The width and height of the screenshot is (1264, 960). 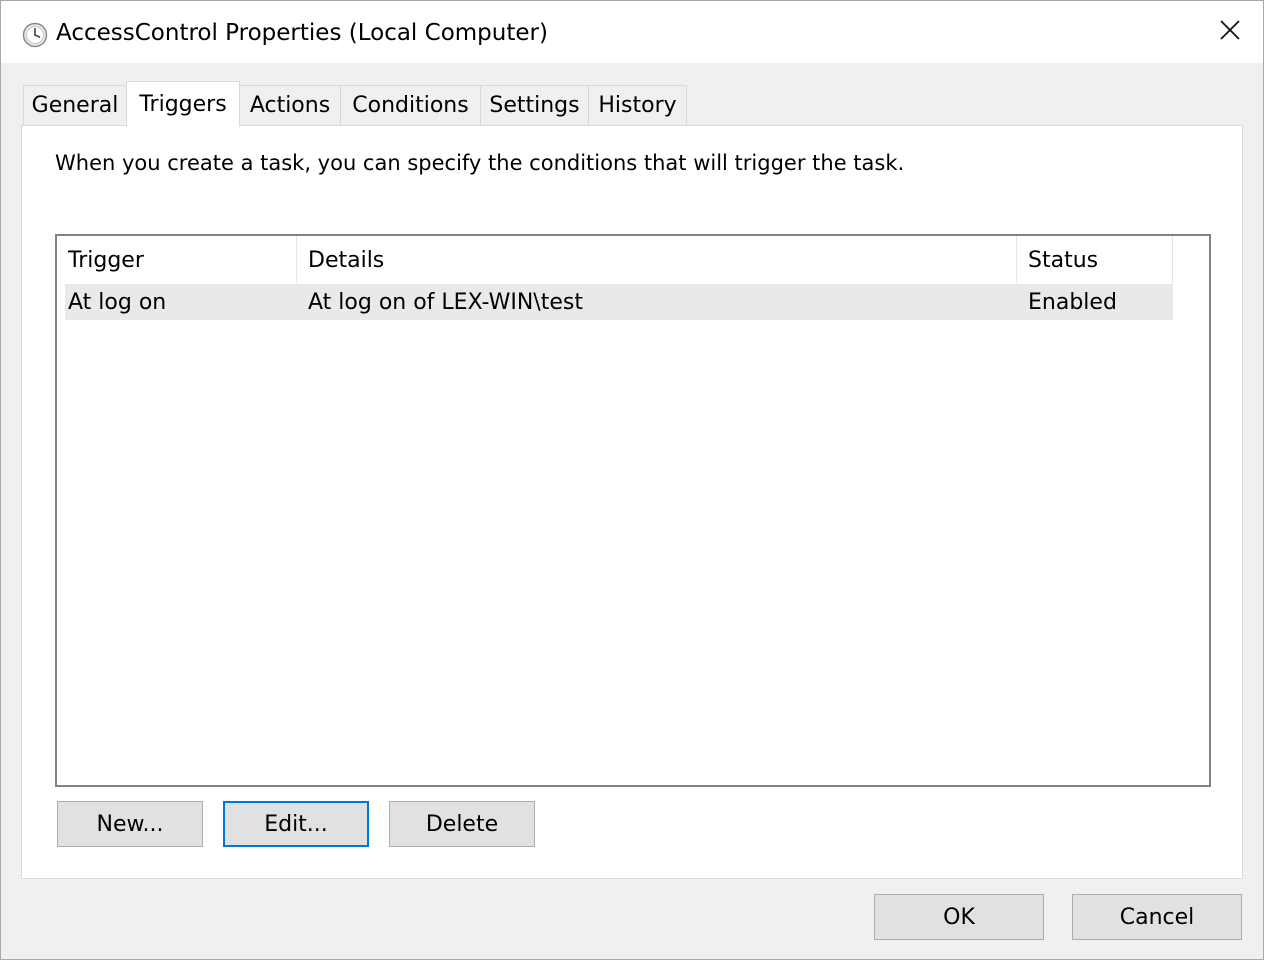 I want to click on cell-trigger: At log on, so click(x=117, y=302).